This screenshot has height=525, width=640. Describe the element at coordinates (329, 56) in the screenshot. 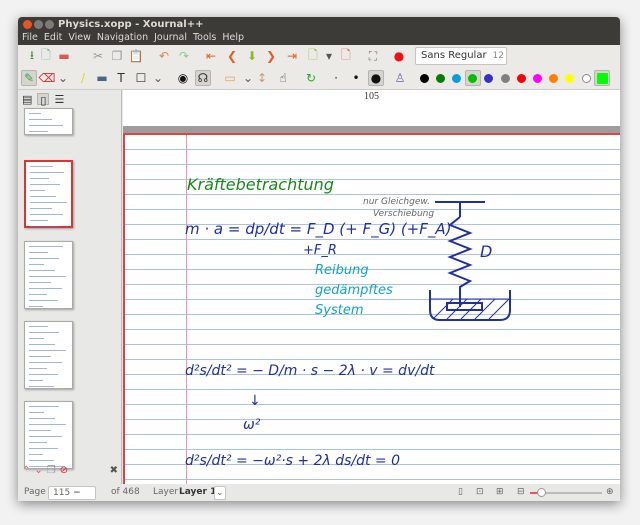

I see `add-page-dropdown-icon: ▾` at that location.